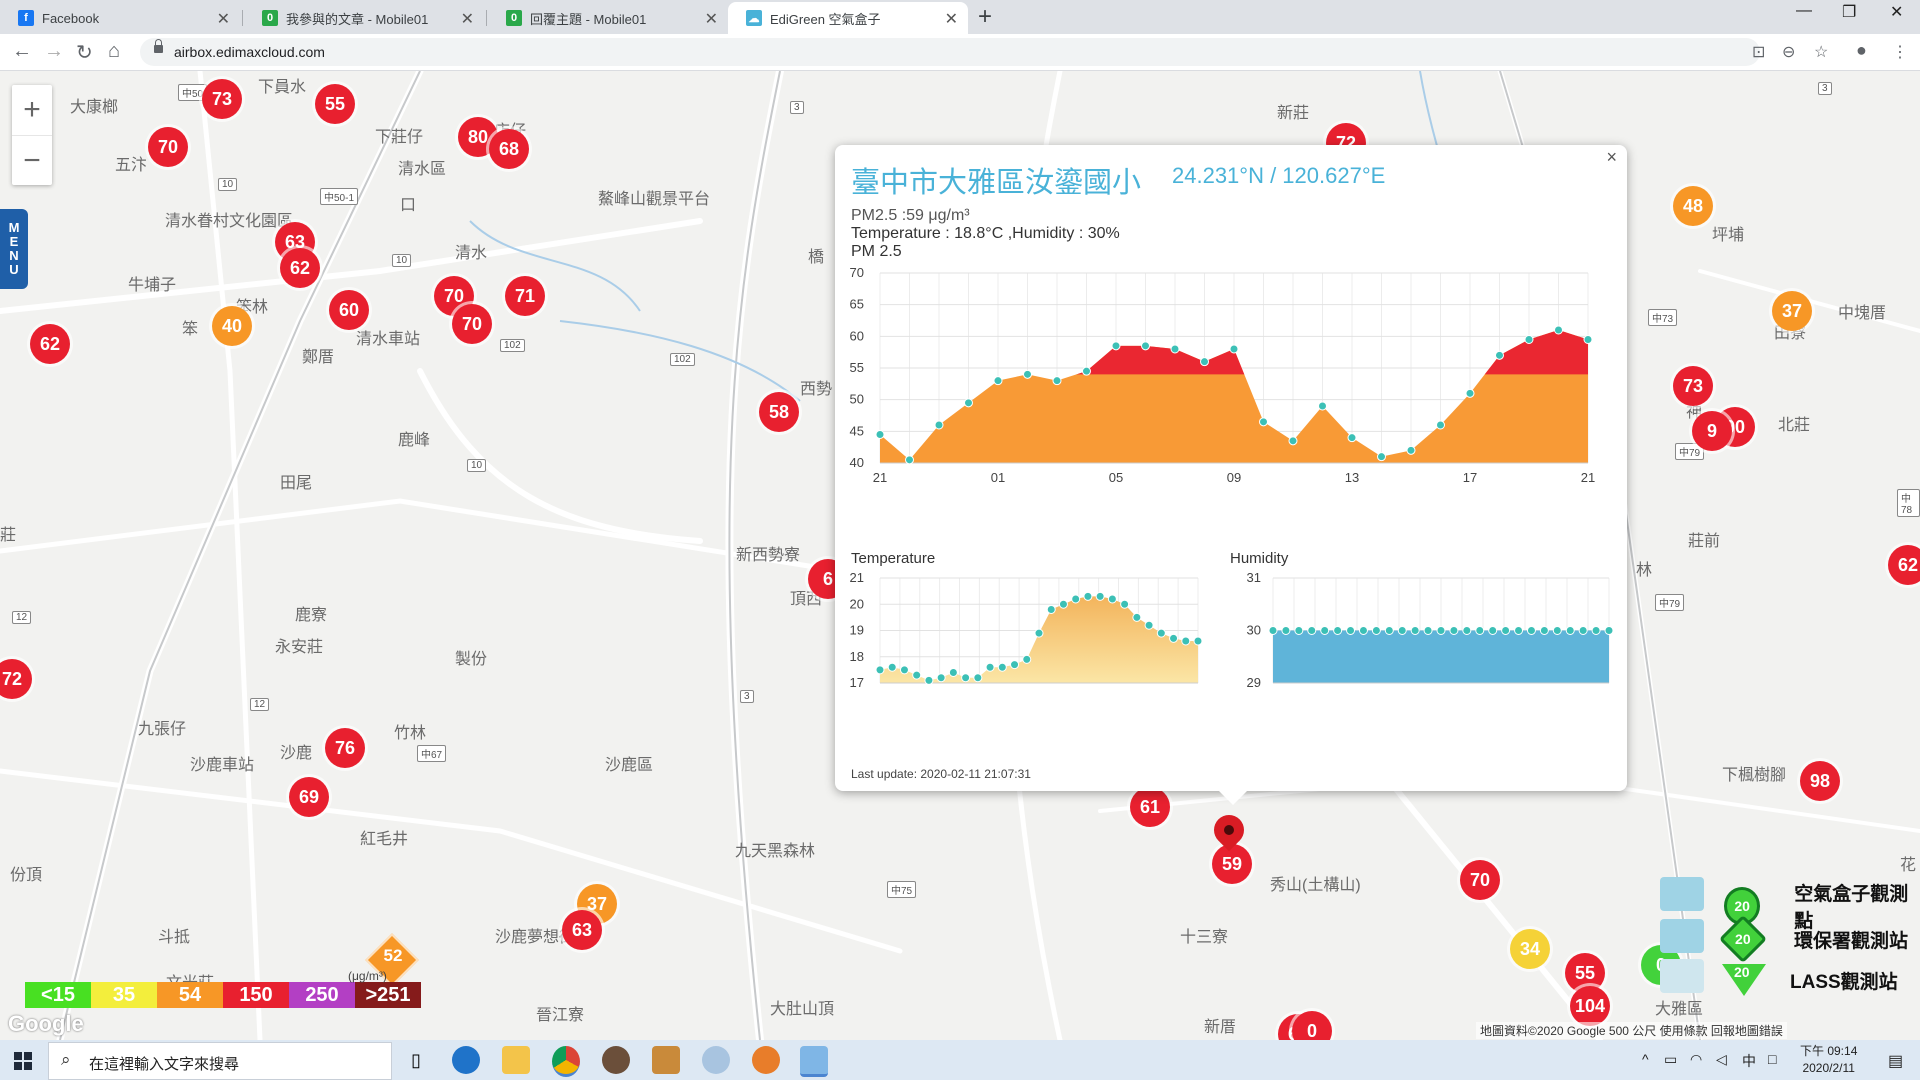  I want to click on airbox-marker: 104, so click(1590, 1006).